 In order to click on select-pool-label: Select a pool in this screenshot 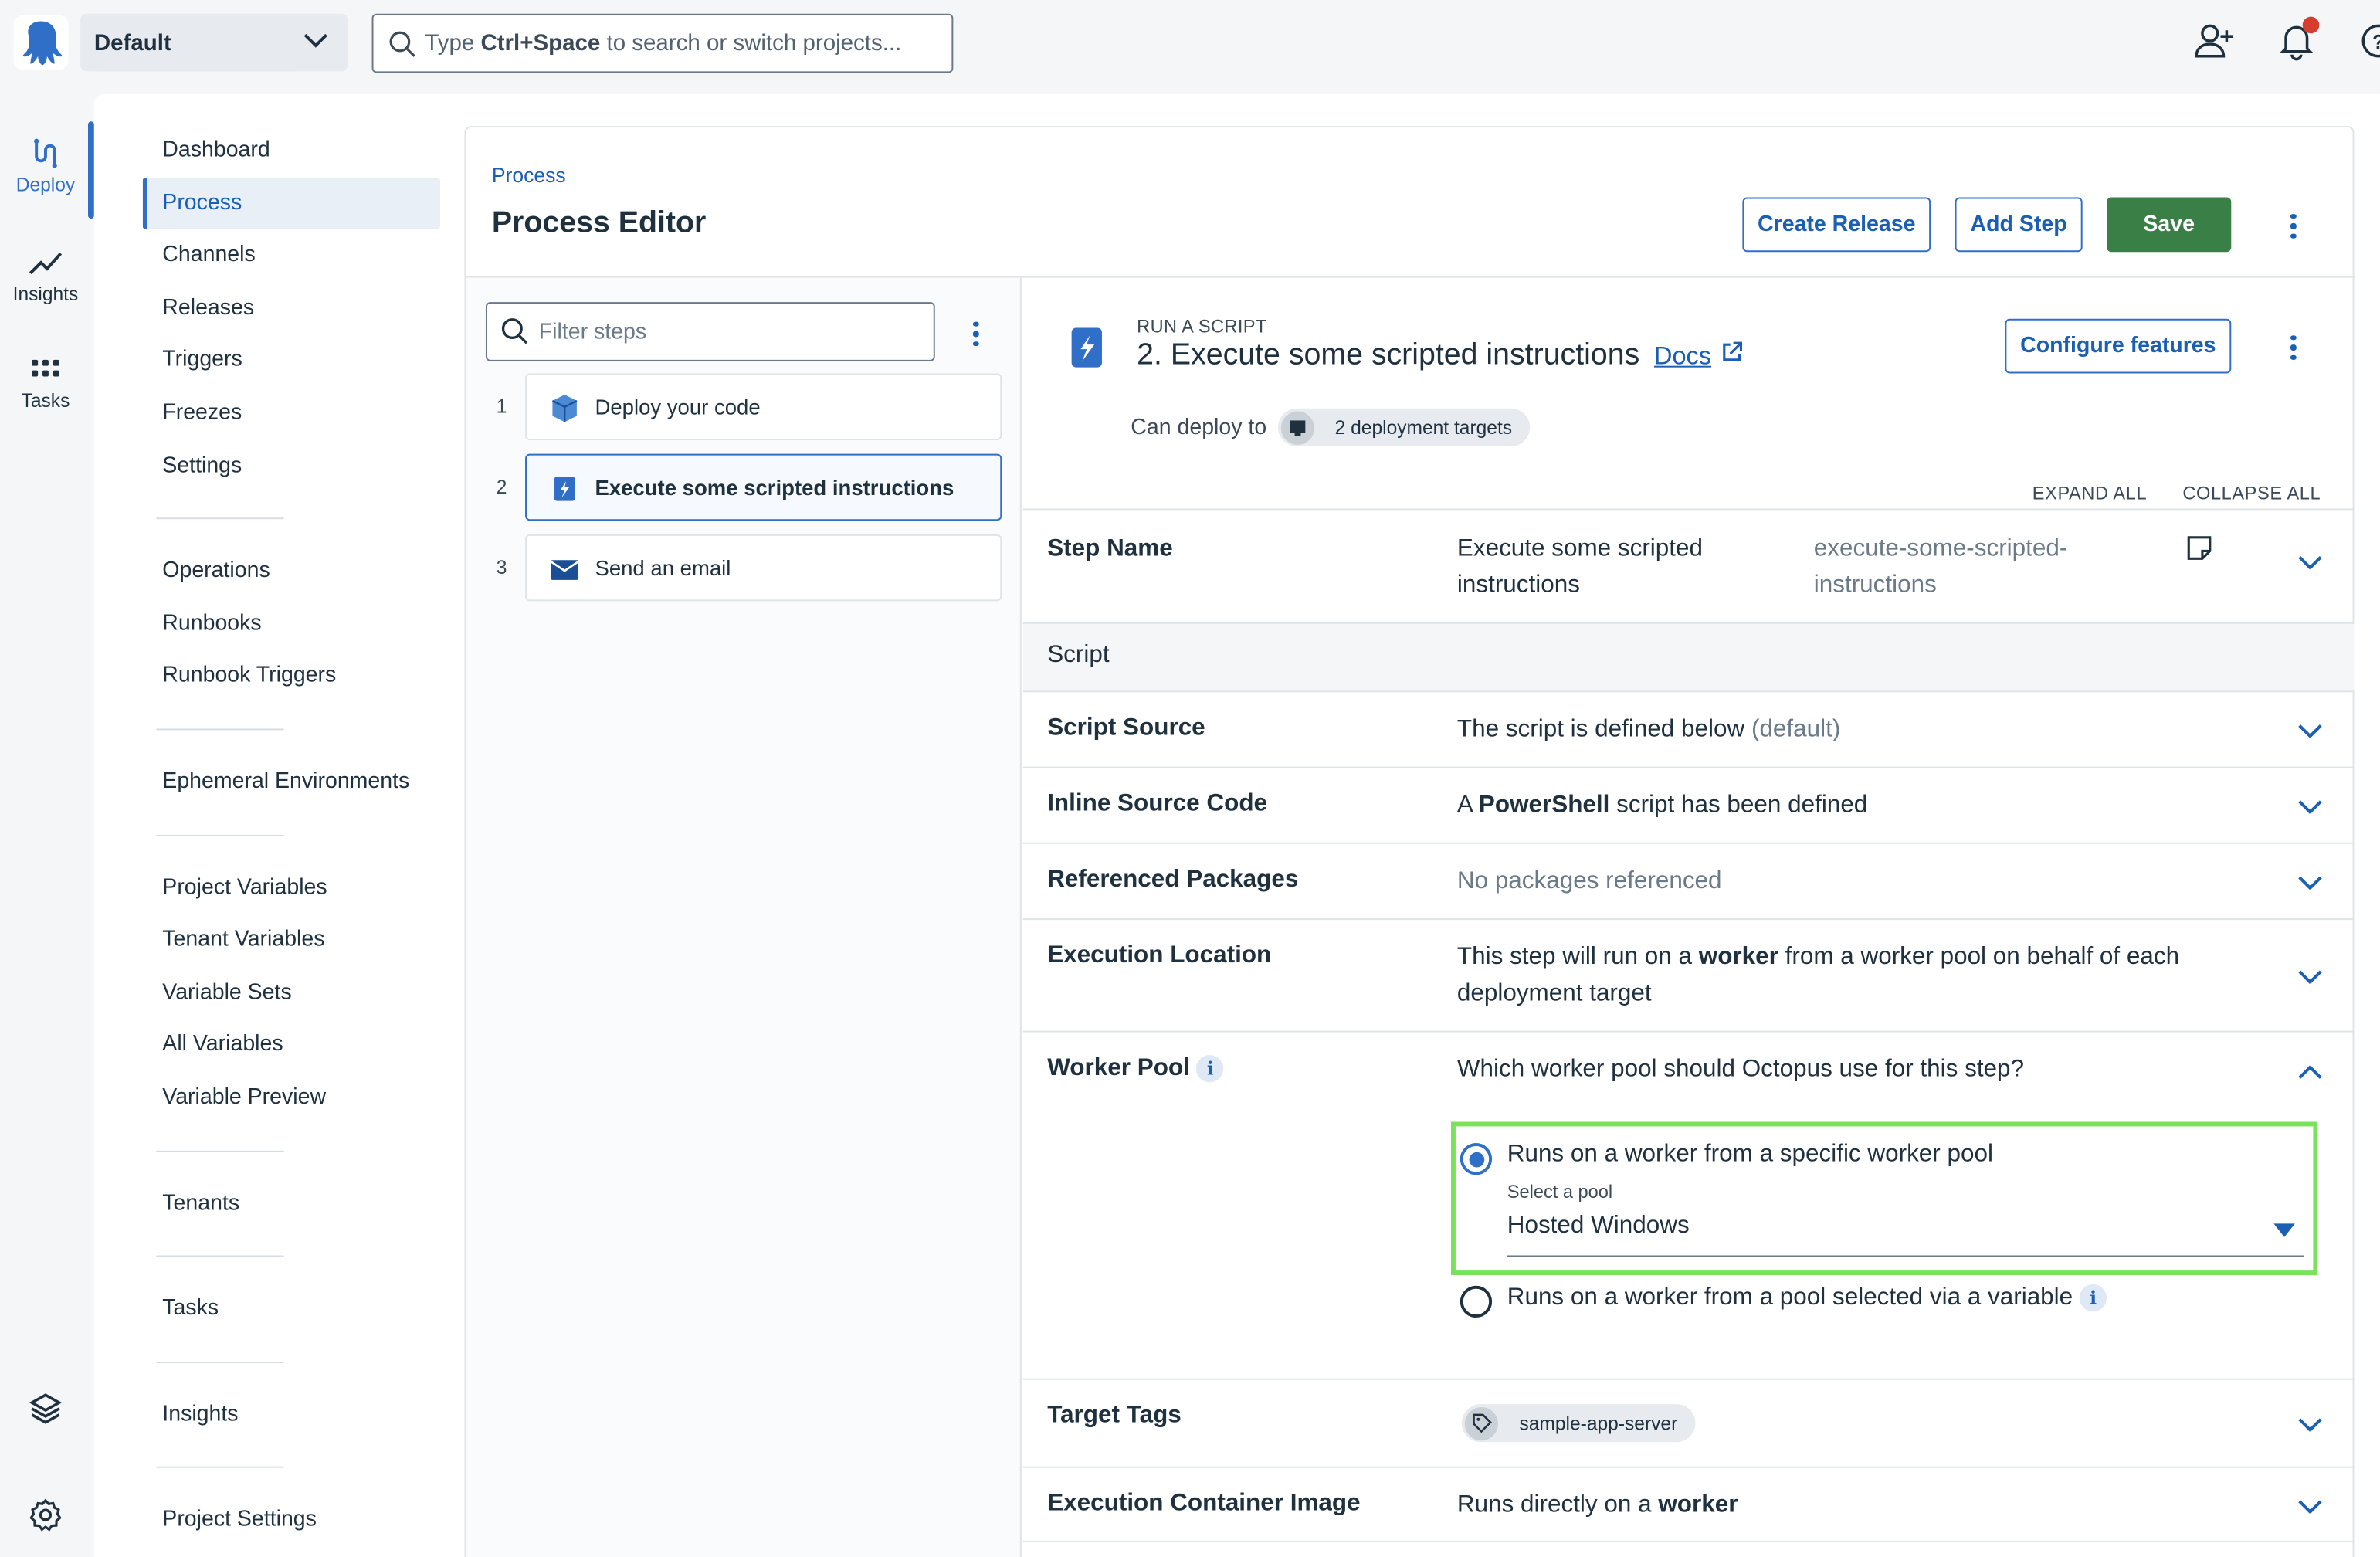, I will do `click(1560, 1192)`.